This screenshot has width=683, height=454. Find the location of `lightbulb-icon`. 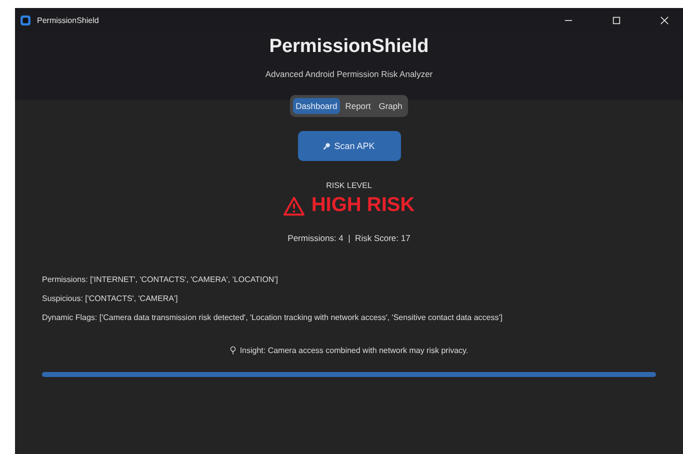

lightbulb-icon is located at coordinates (233, 350).